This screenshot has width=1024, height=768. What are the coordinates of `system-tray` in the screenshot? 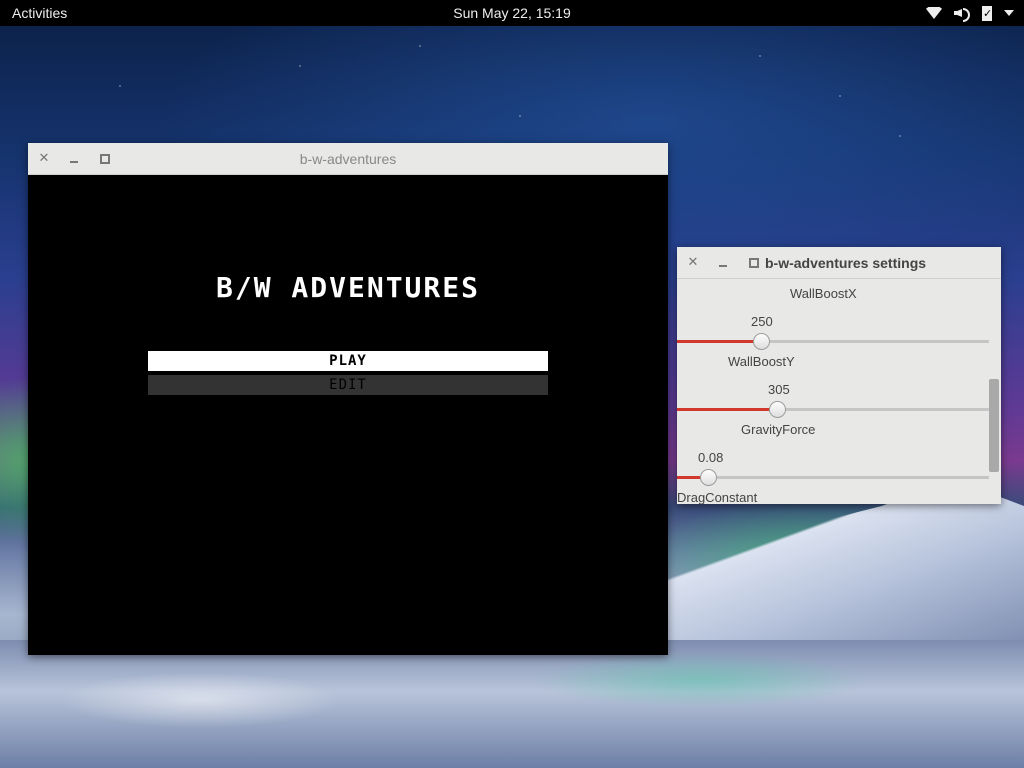 It's located at (970, 13).